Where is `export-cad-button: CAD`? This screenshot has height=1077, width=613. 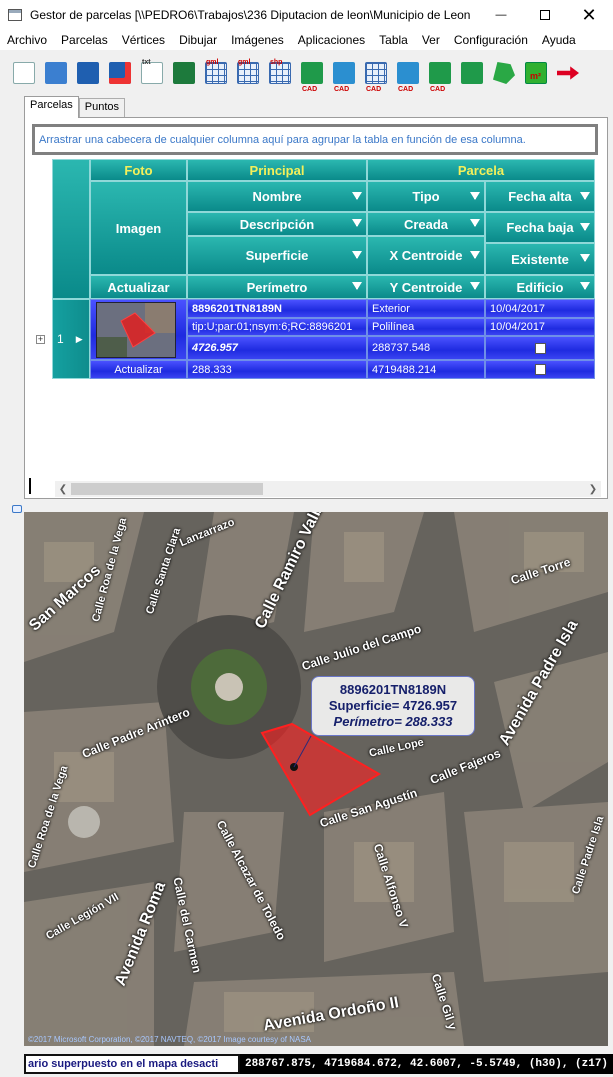 export-cad-button: CAD is located at coordinates (408, 76).